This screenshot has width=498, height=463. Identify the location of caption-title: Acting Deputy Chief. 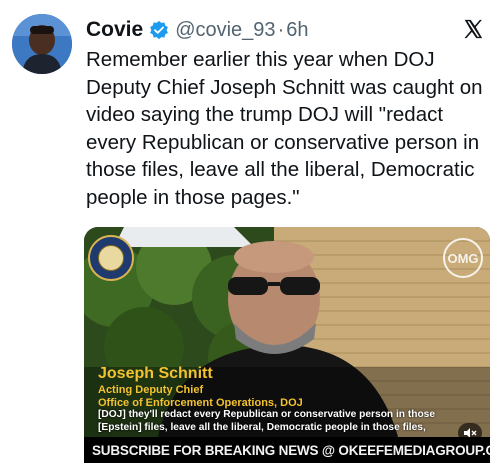
(151, 390).